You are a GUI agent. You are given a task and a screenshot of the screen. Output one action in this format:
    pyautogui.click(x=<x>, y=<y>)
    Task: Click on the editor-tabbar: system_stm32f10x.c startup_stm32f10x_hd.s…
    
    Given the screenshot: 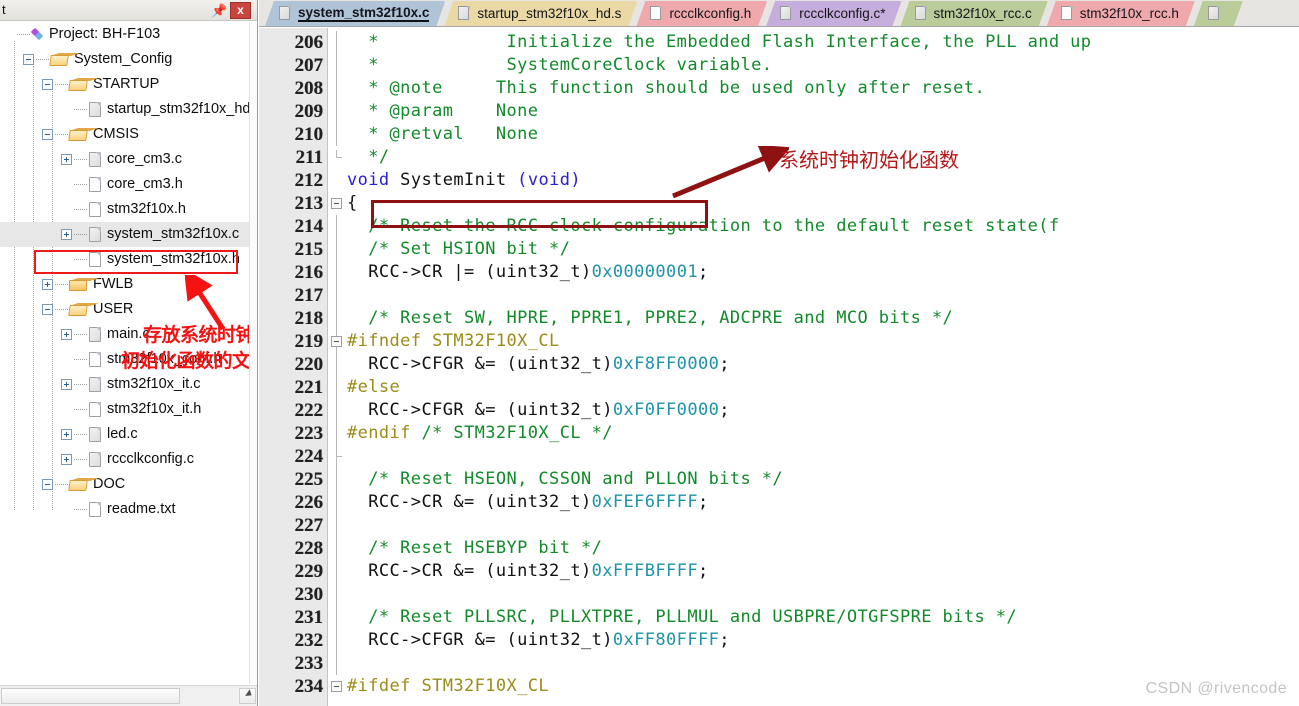 What is the action you would take?
    pyautogui.click(x=779, y=13)
    